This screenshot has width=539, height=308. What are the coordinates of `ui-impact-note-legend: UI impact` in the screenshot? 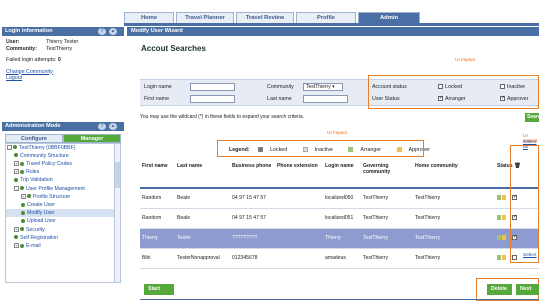 It's located at (337, 133).